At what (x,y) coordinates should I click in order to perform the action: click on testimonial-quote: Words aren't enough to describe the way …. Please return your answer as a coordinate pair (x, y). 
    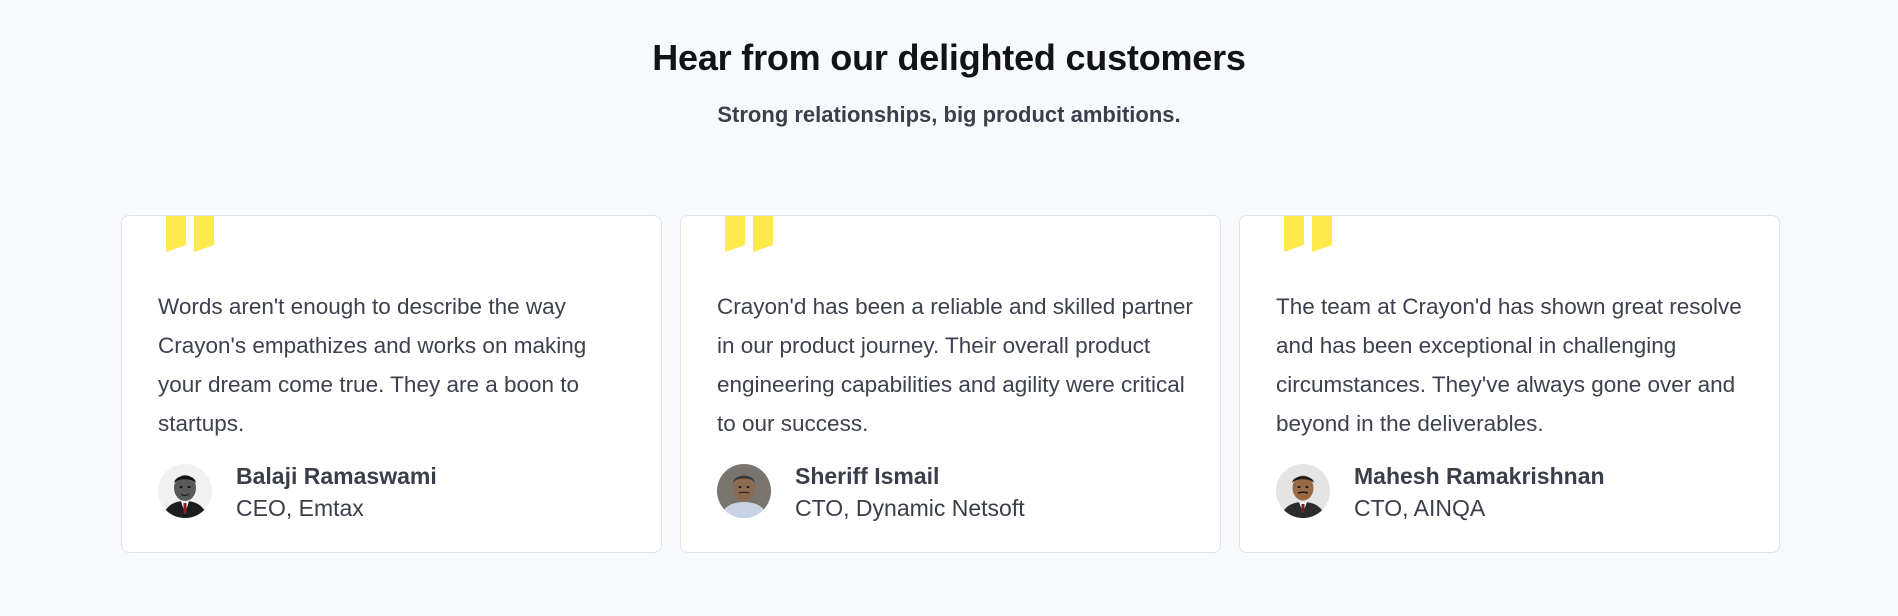
    Looking at the image, I should click on (372, 365).